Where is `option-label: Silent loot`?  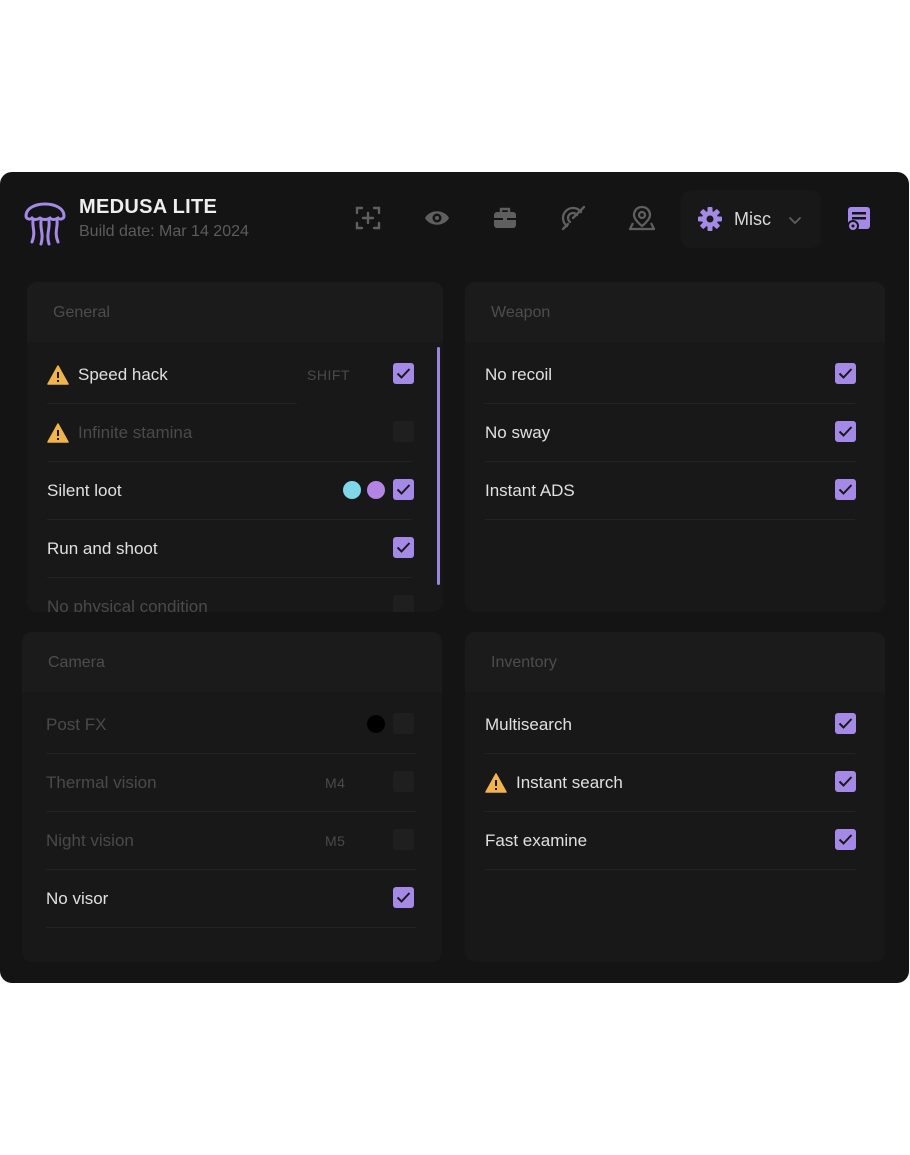
option-label: Silent loot is located at coordinates (84, 490).